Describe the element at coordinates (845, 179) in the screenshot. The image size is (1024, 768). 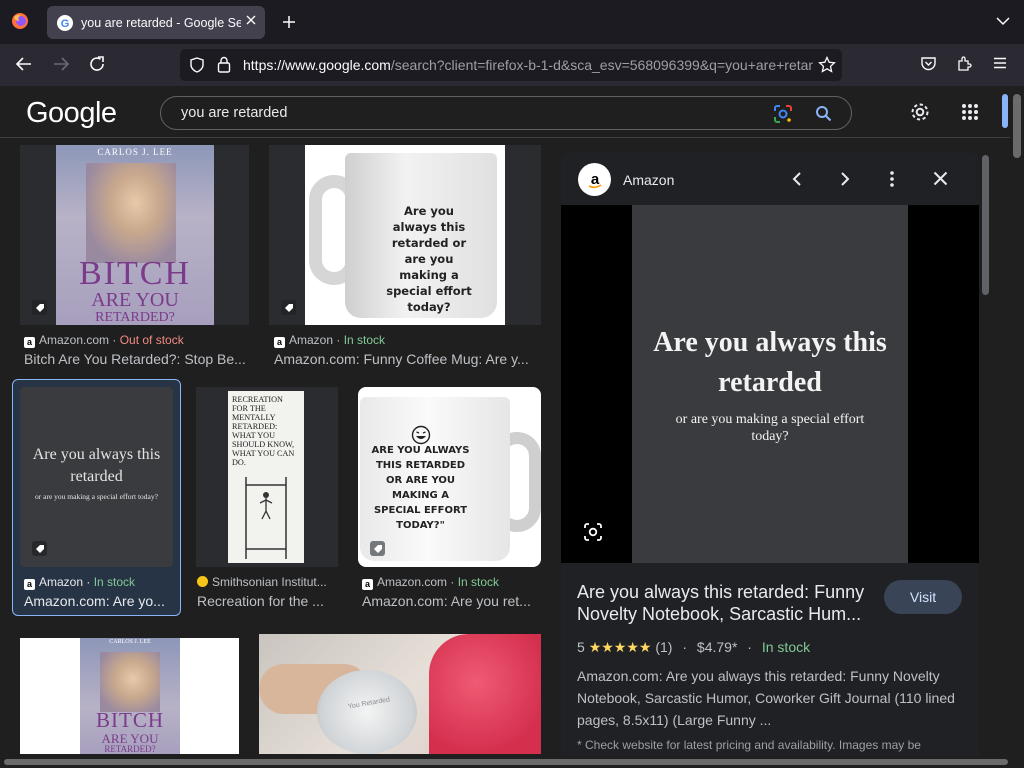
I see `next-image-icon` at that location.